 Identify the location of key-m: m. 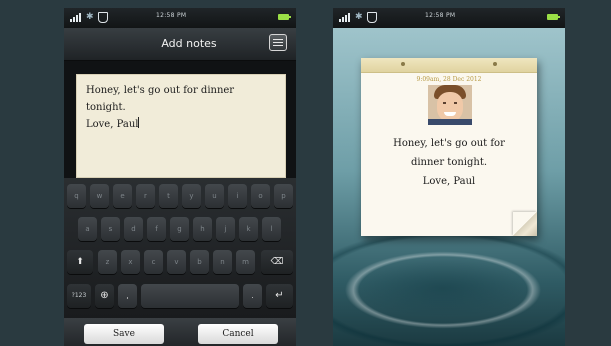
(245, 262).